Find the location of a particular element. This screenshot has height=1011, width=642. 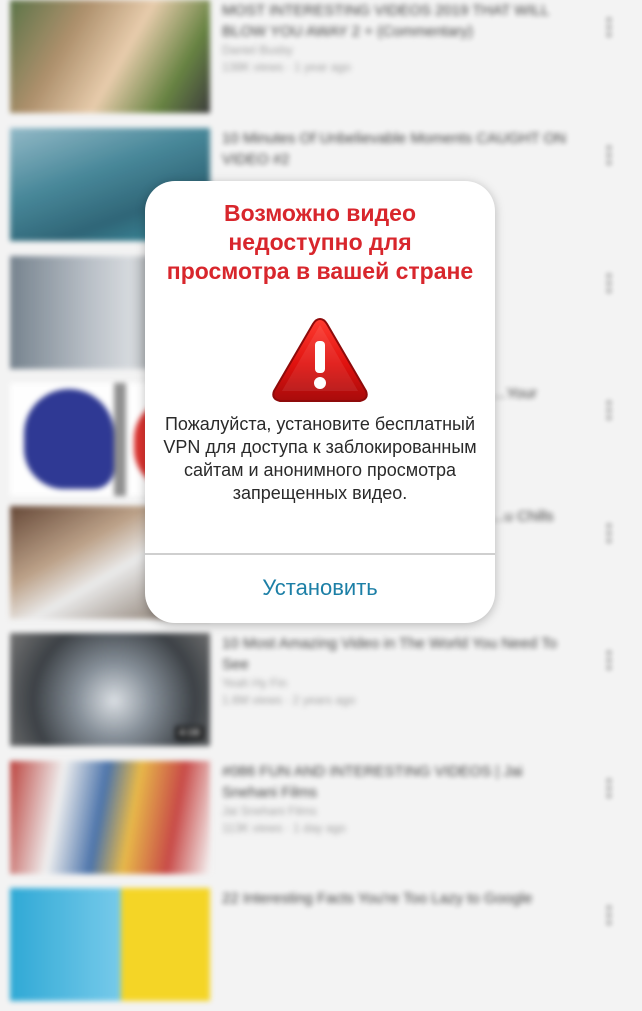

video-title: ...u Chills is located at coordinates (537, 516).